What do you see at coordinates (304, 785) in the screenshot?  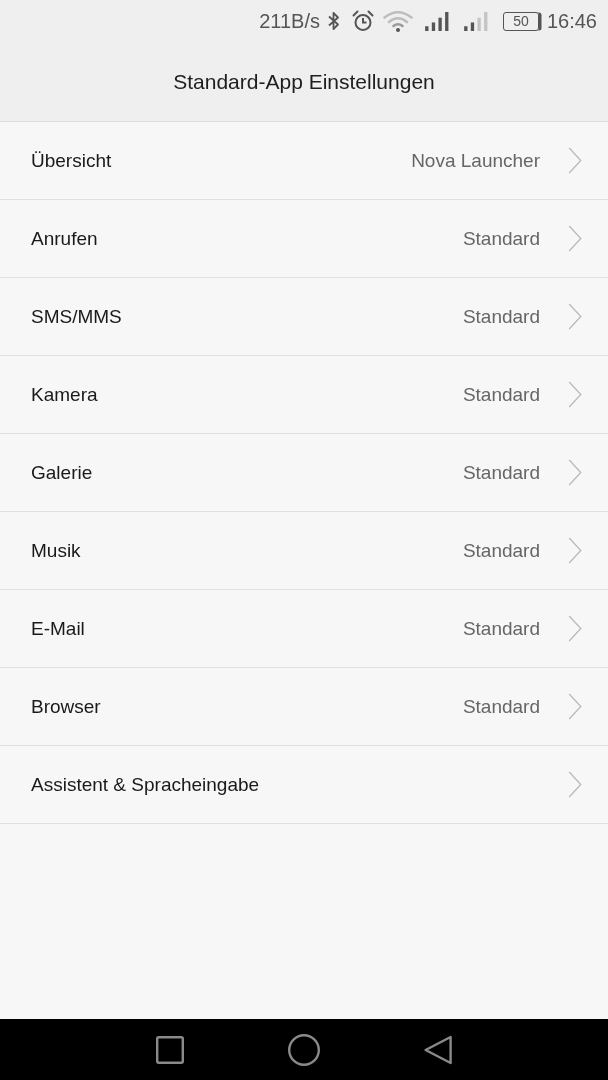 I see `settings-list-item: Assistent & Spracheingabe` at bounding box center [304, 785].